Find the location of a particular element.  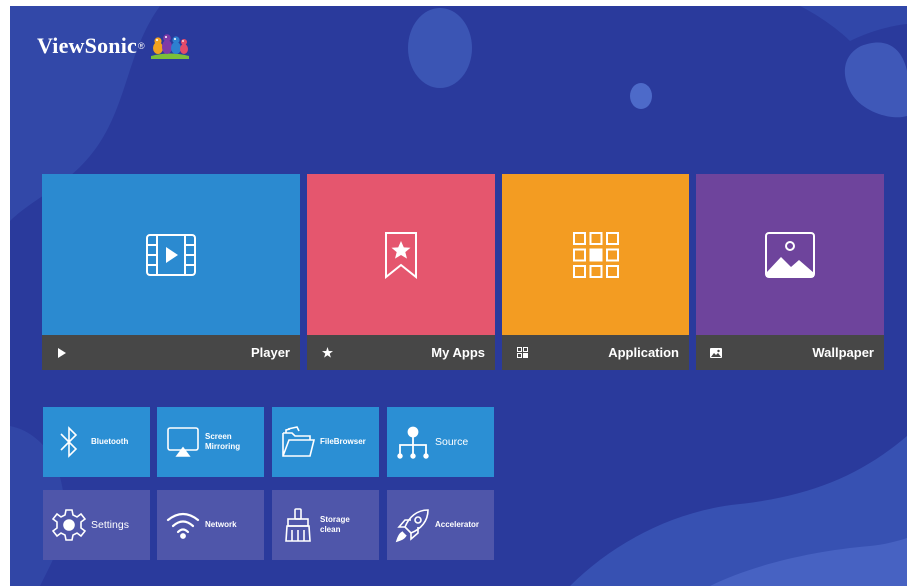

shortcut-network-label: Network is located at coordinates (221, 524).